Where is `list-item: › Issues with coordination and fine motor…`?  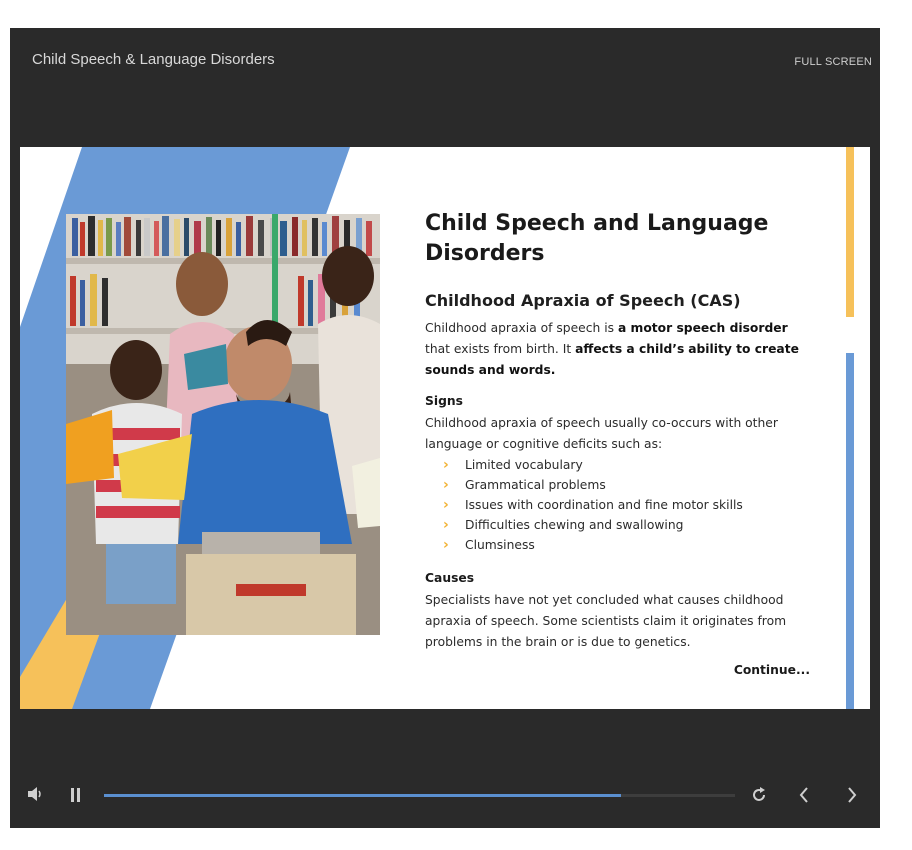 list-item: › Issues with coordination and fine motor… is located at coordinates (626, 505).